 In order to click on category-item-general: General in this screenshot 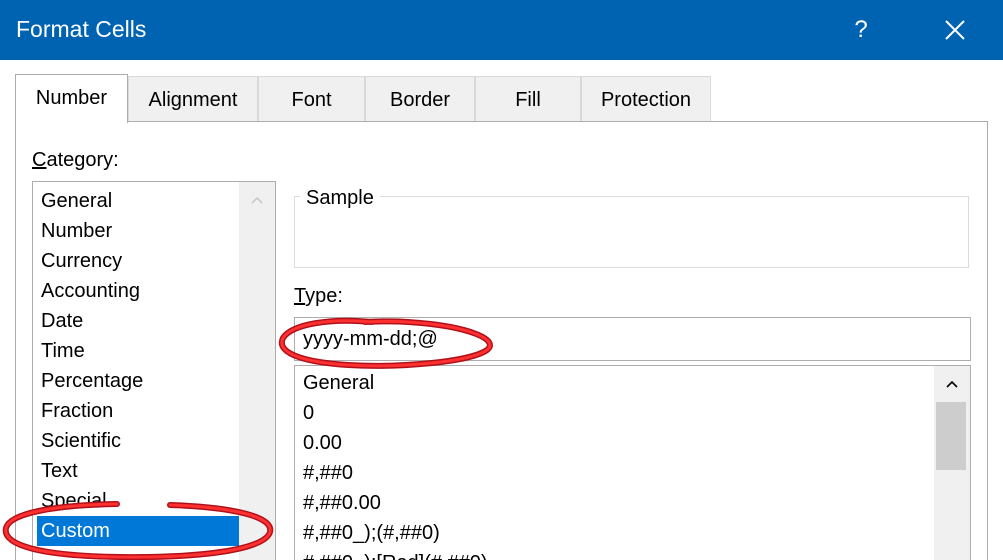, I will do `click(138, 201)`.